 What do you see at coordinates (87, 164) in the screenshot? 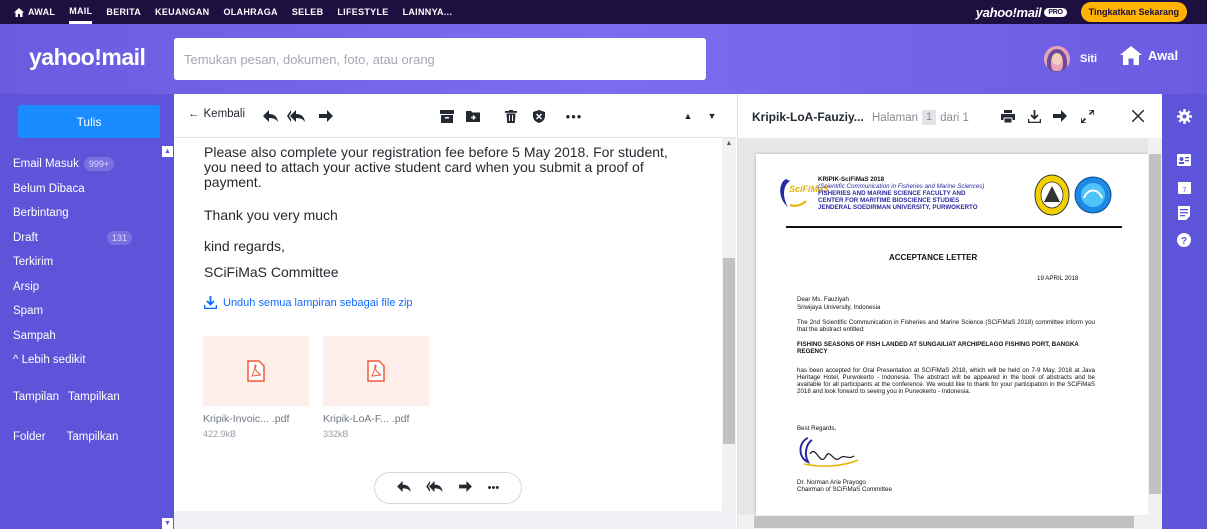
I see `sidebar-item-inbox: Email Masuk 999+` at bounding box center [87, 164].